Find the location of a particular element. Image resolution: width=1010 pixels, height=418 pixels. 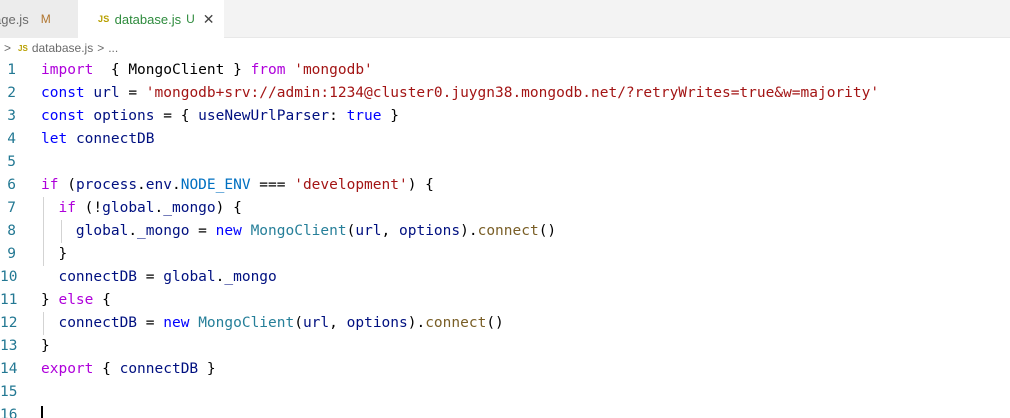

tab-page-js-status: M is located at coordinates (45, 19).